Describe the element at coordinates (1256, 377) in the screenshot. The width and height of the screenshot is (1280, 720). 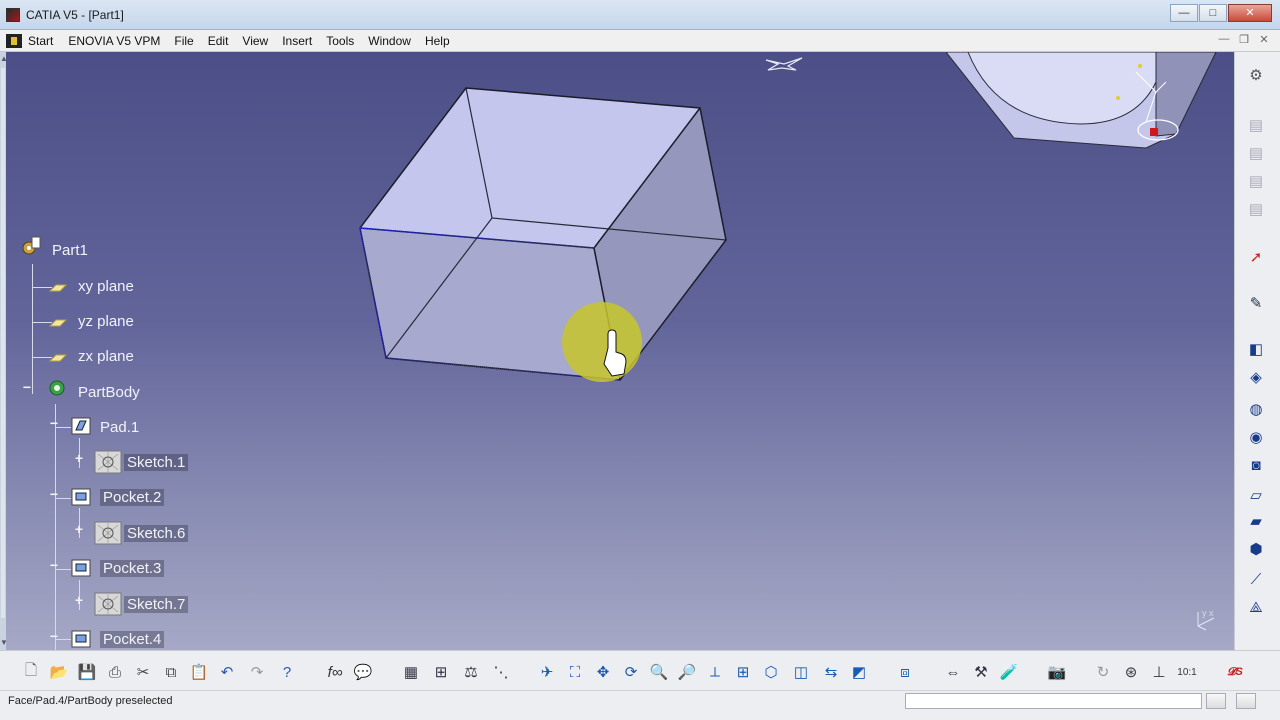
I see `pocket-icon: ◈` at that location.